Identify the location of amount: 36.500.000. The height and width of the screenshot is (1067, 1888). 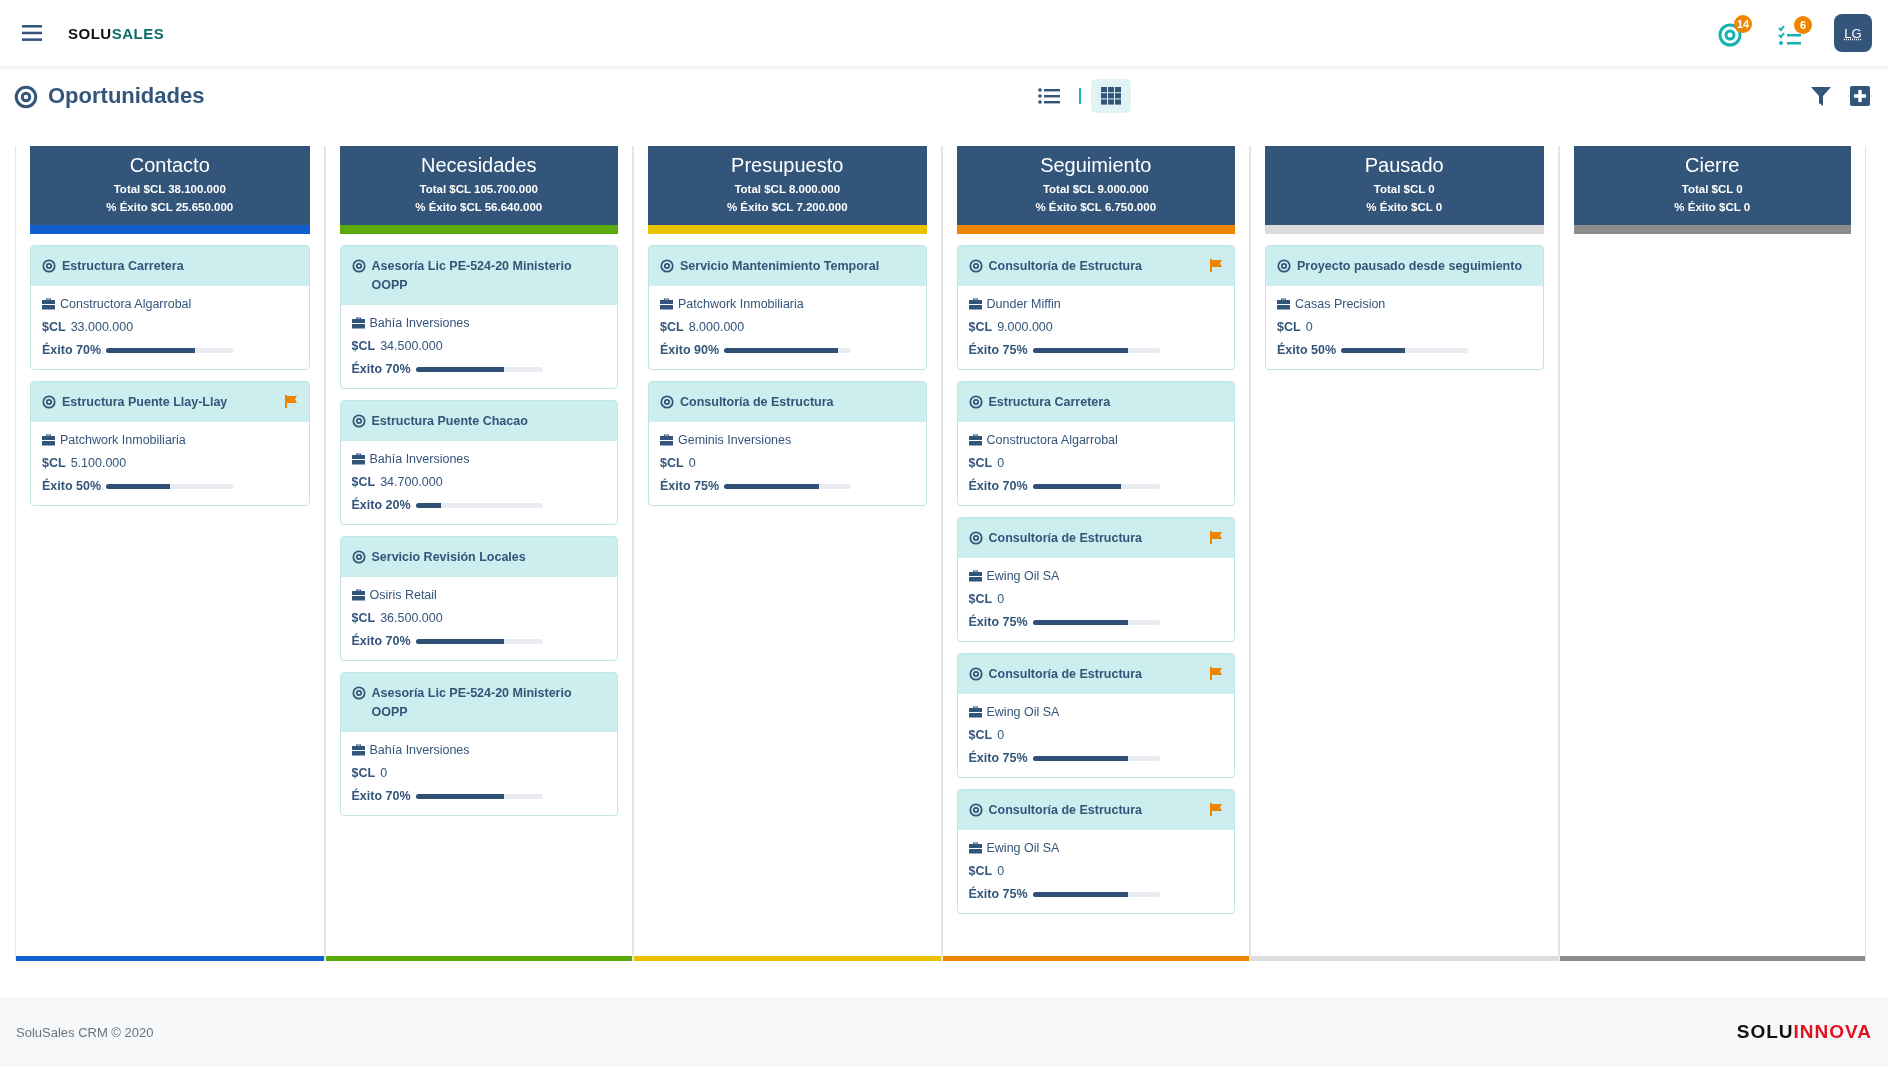
(411, 618).